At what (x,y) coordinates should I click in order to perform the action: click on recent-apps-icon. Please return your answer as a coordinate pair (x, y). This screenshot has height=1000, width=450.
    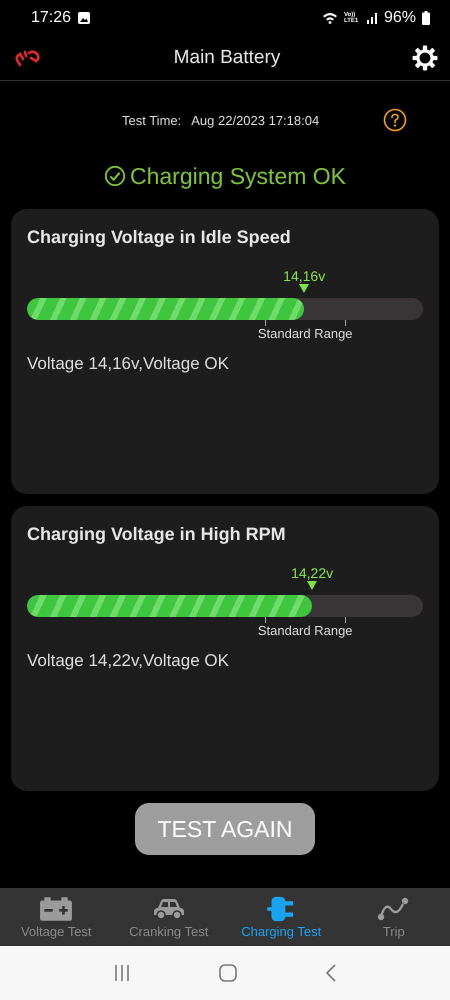
    Looking at the image, I should click on (122, 973).